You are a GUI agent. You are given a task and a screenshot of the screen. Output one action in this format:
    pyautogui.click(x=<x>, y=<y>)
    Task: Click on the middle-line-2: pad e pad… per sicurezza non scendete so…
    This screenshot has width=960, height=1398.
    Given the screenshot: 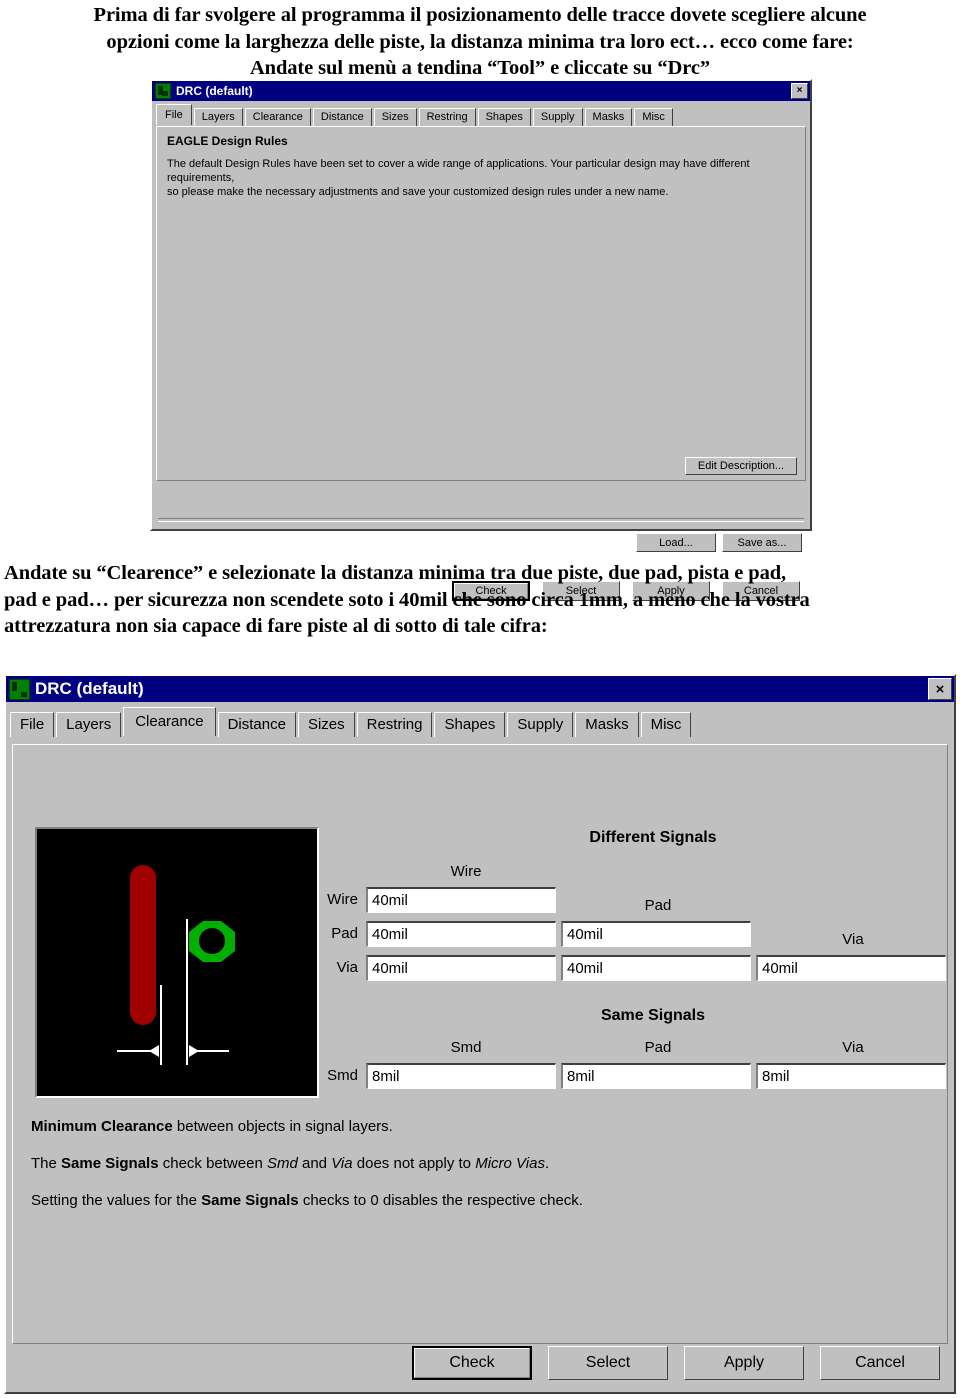 What is the action you would take?
    pyautogui.click(x=407, y=599)
    